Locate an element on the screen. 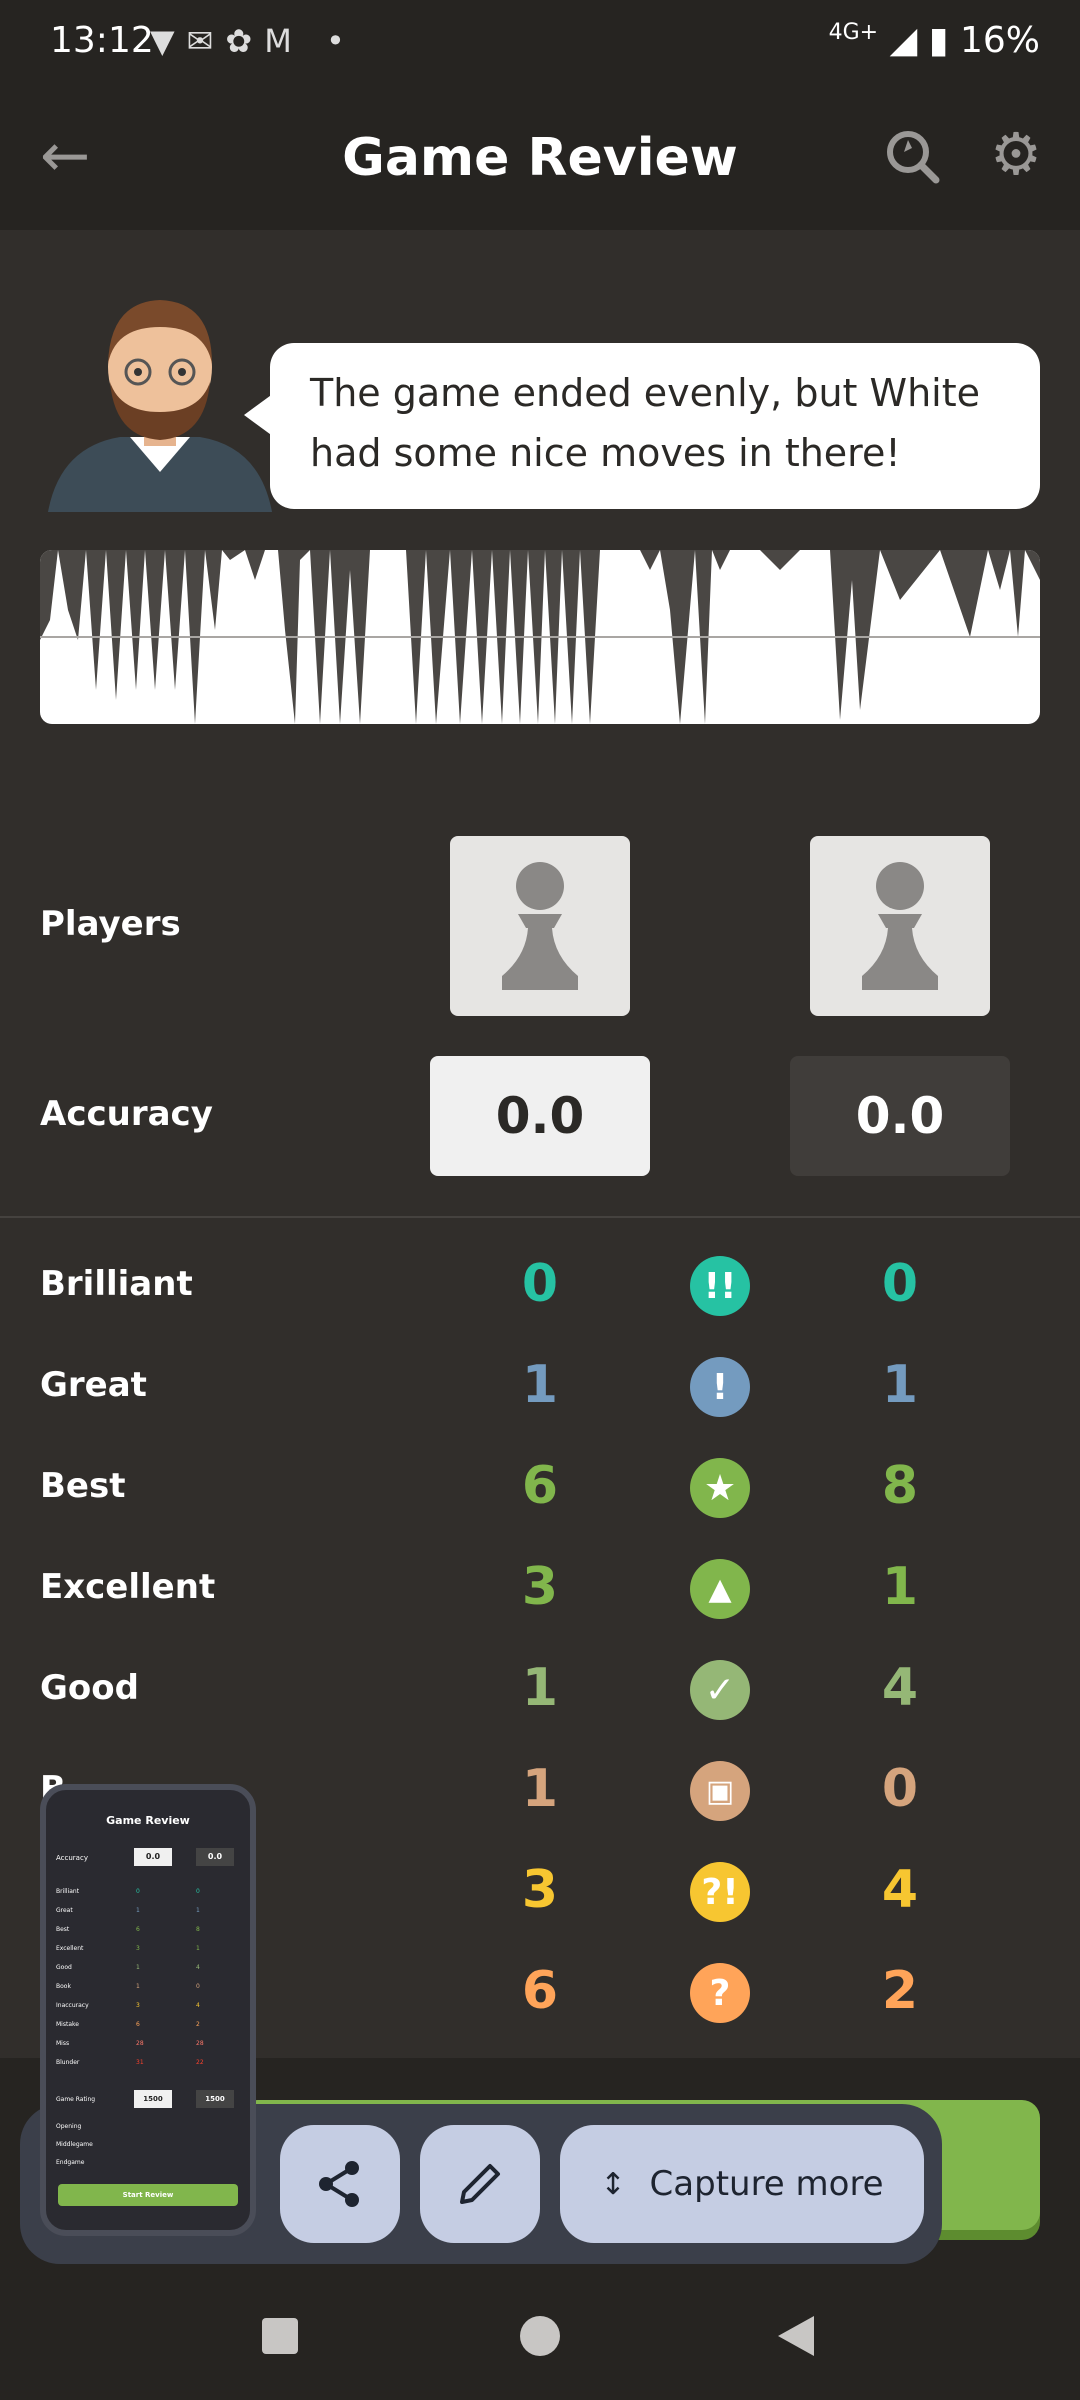 Image resolution: width=1080 pixels, height=2400 pixels. white-brilliant-count: 0 is located at coordinates (540, 1284).